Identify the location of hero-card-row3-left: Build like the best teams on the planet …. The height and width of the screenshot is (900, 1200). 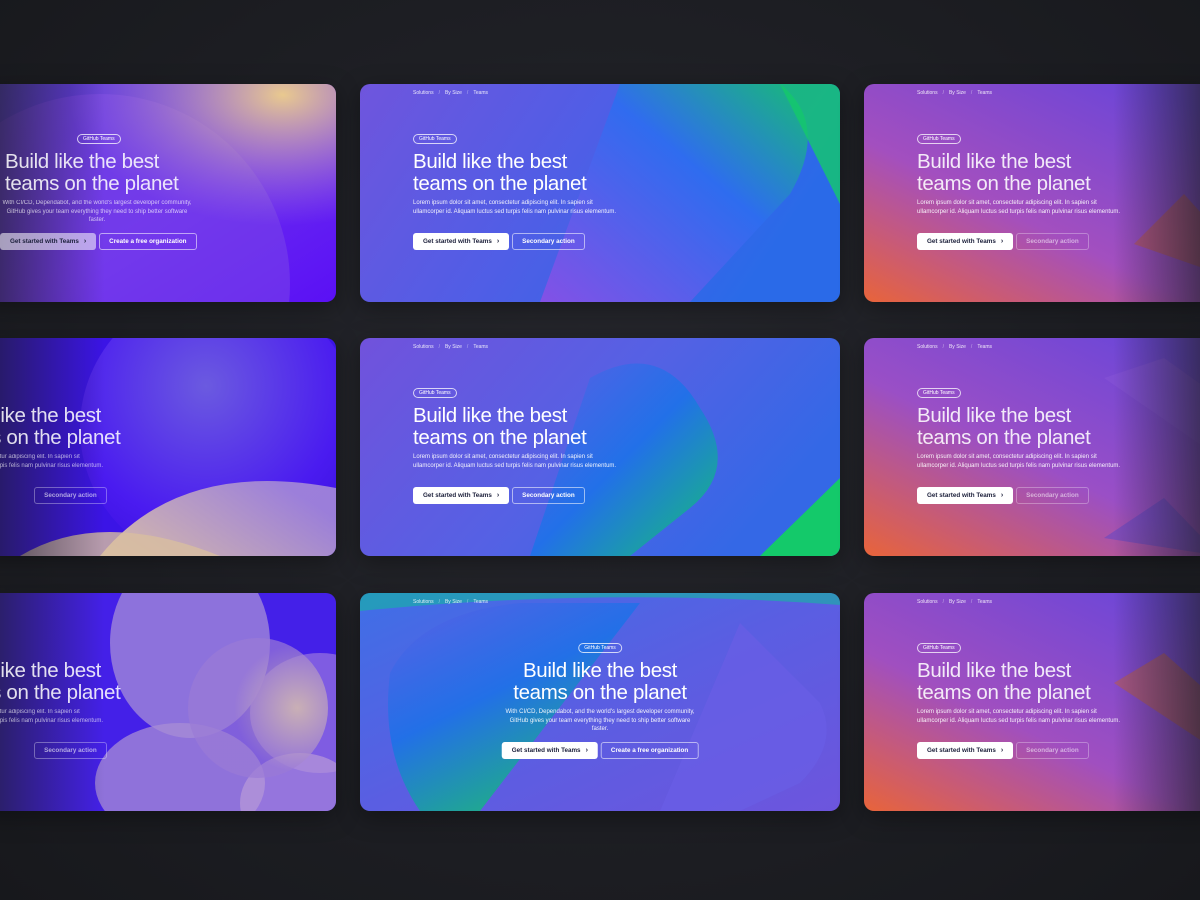
(168, 702).